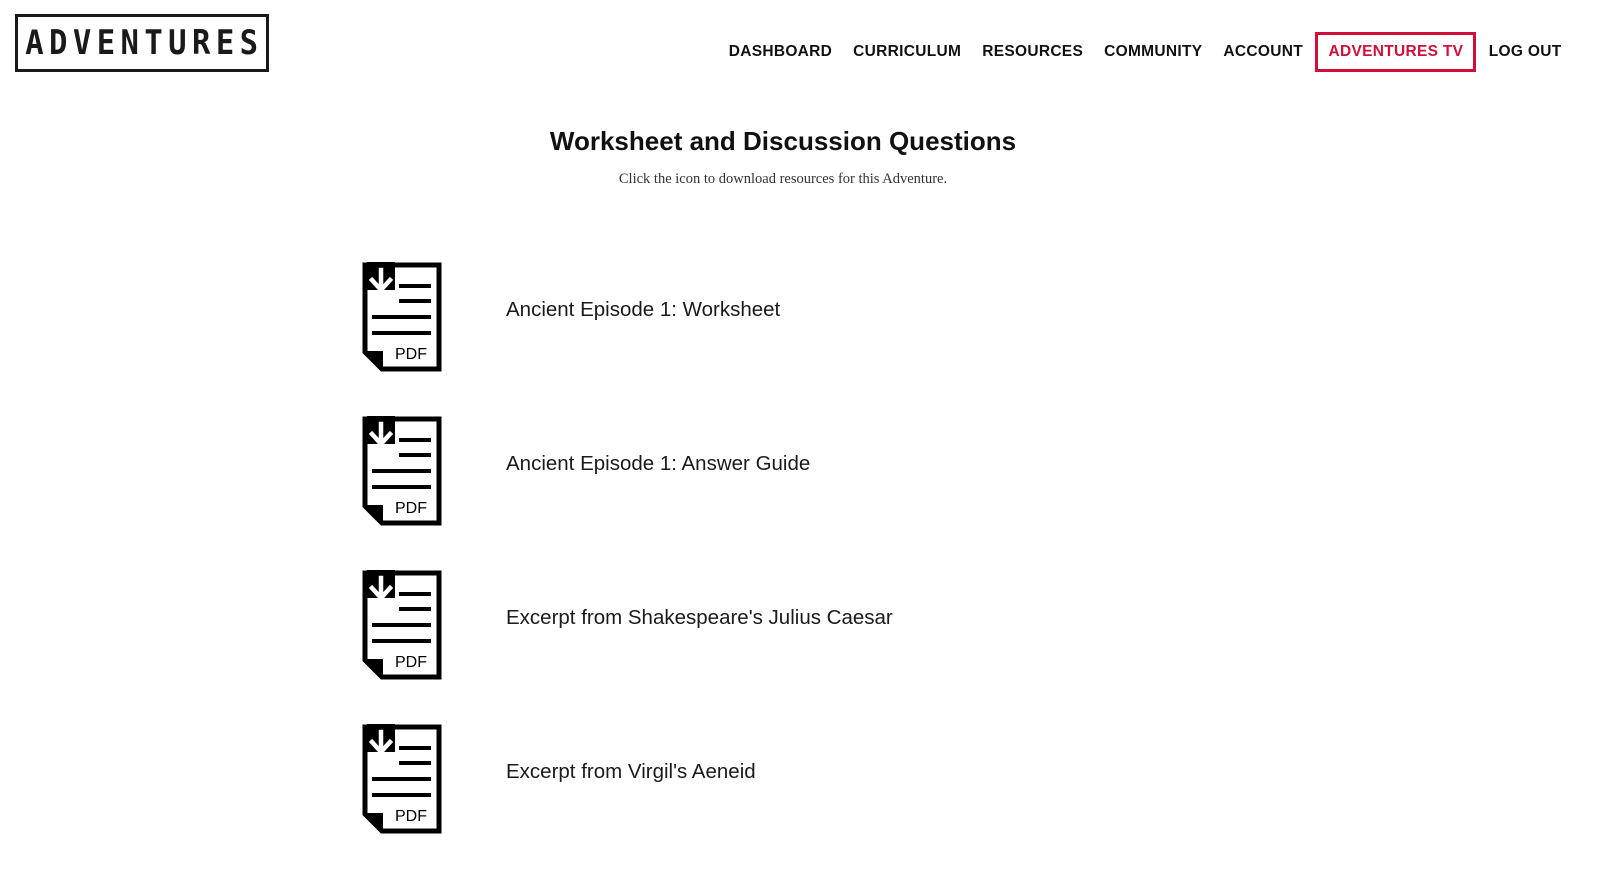  I want to click on nav-log-out: LOG OUT, so click(1525, 52).